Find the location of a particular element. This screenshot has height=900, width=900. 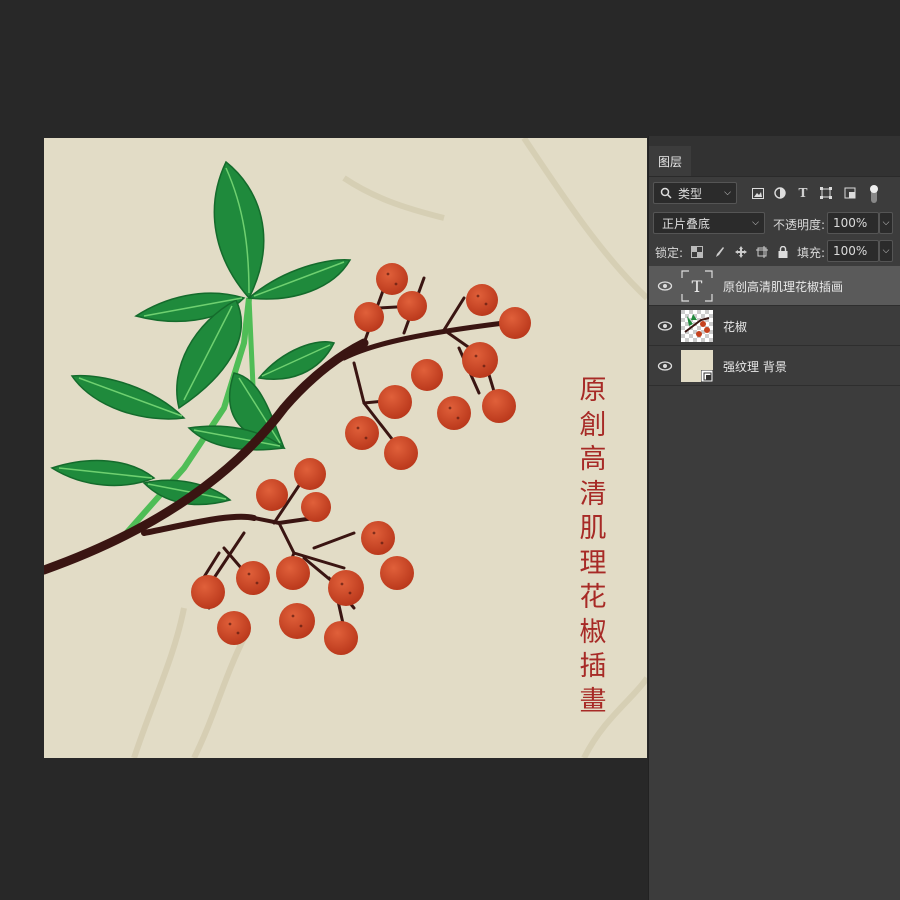

filter-kind-select: 类型 ⌵ is located at coordinates (695, 193).